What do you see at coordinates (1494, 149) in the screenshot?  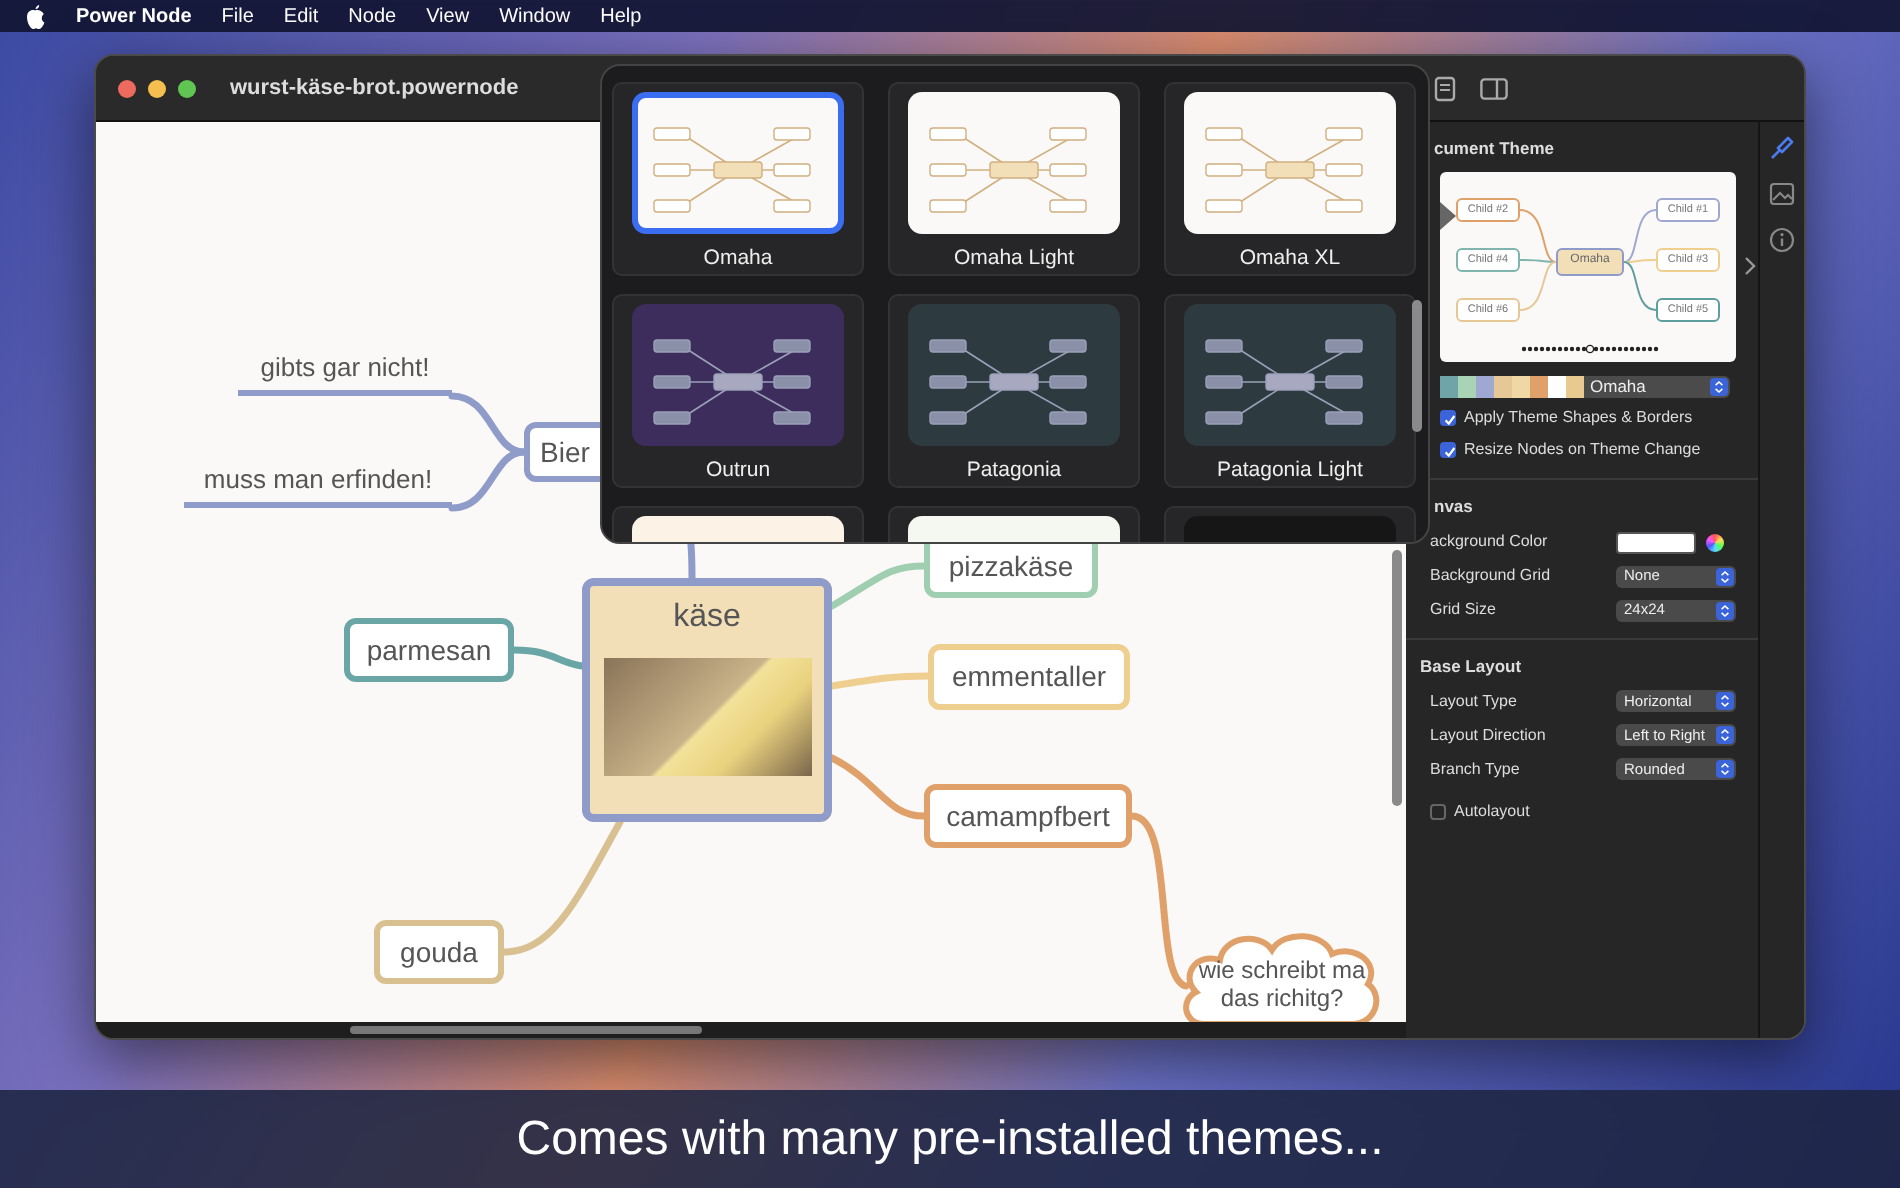 I see `section-header: cument Theme` at bounding box center [1494, 149].